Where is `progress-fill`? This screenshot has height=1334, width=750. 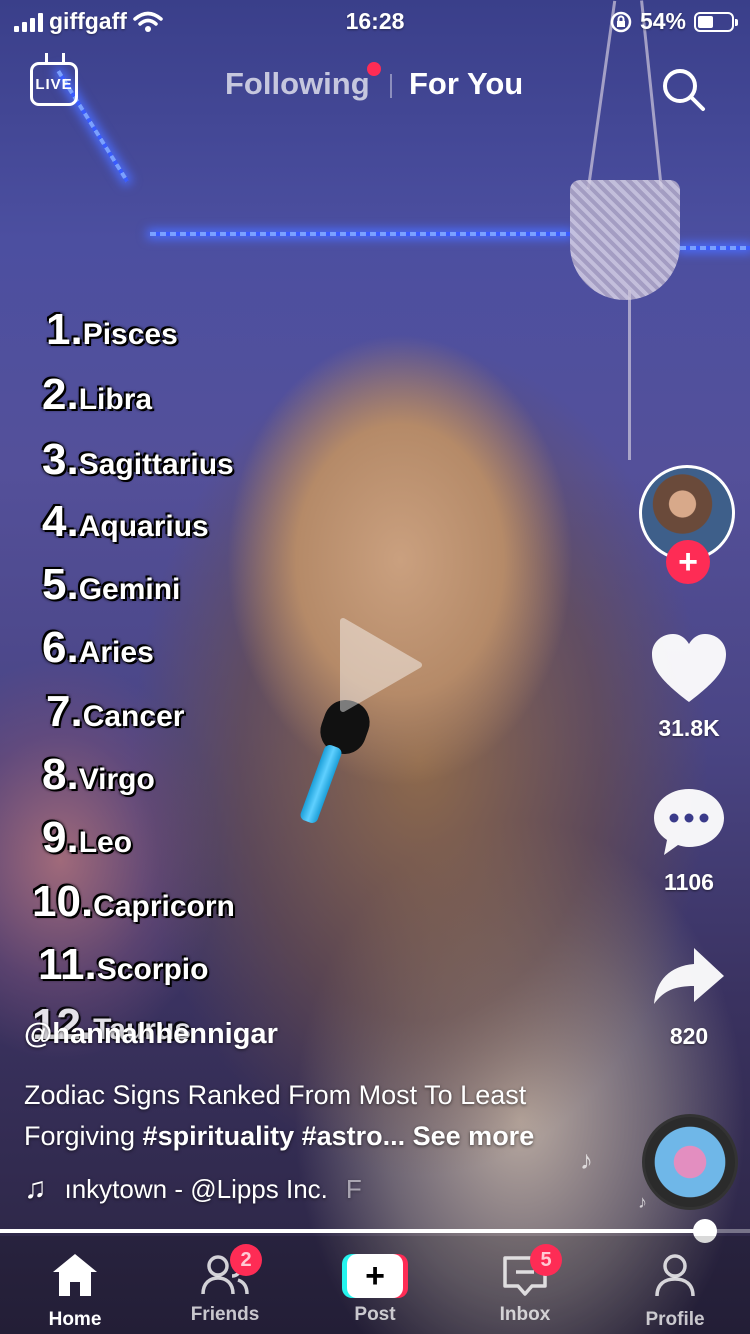 progress-fill is located at coordinates (352, 1231).